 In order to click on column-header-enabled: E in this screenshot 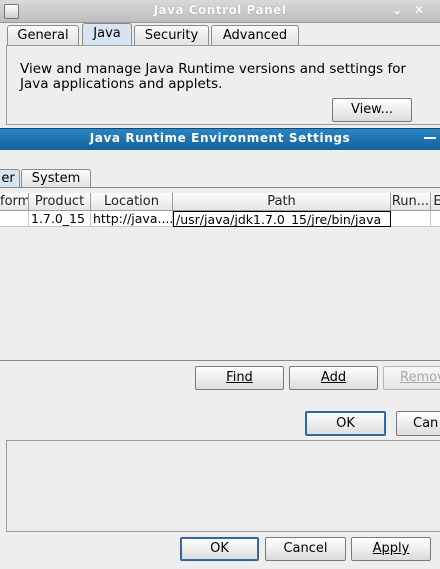, I will do `click(435, 202)`.